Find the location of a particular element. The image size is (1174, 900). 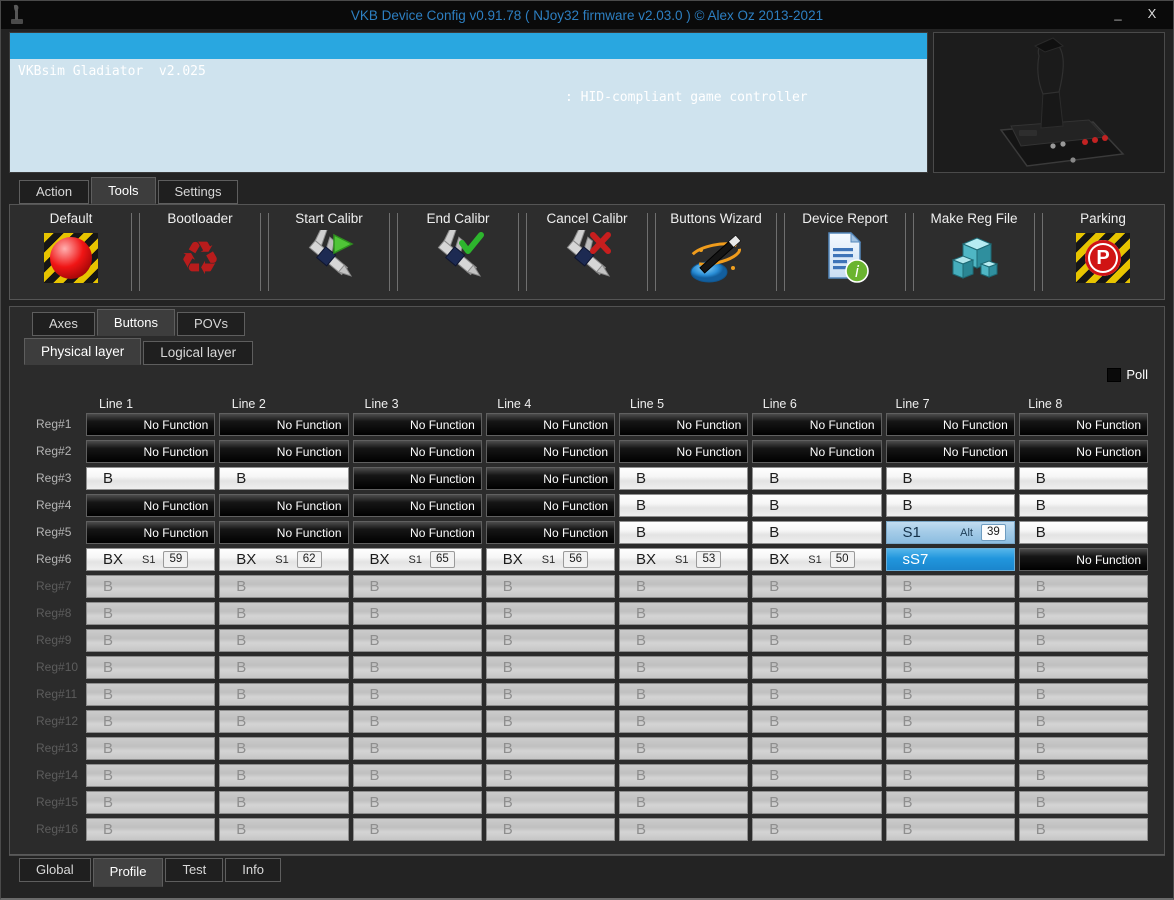

tab-povs: POVs is located at coordinates (211, 324).